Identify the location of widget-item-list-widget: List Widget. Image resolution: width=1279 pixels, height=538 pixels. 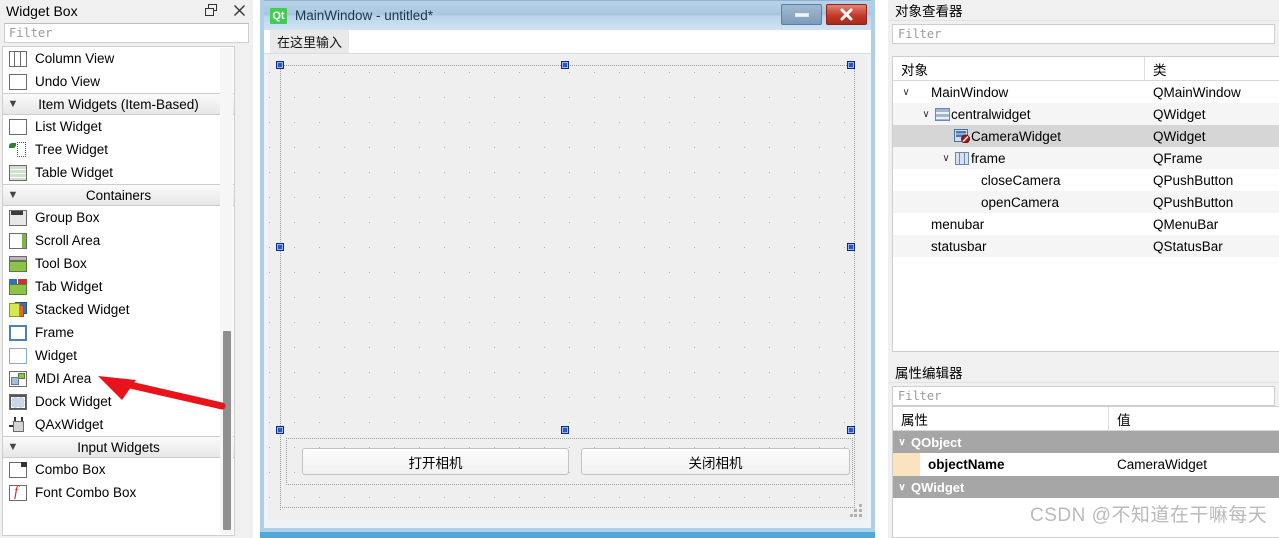
(118, 126).